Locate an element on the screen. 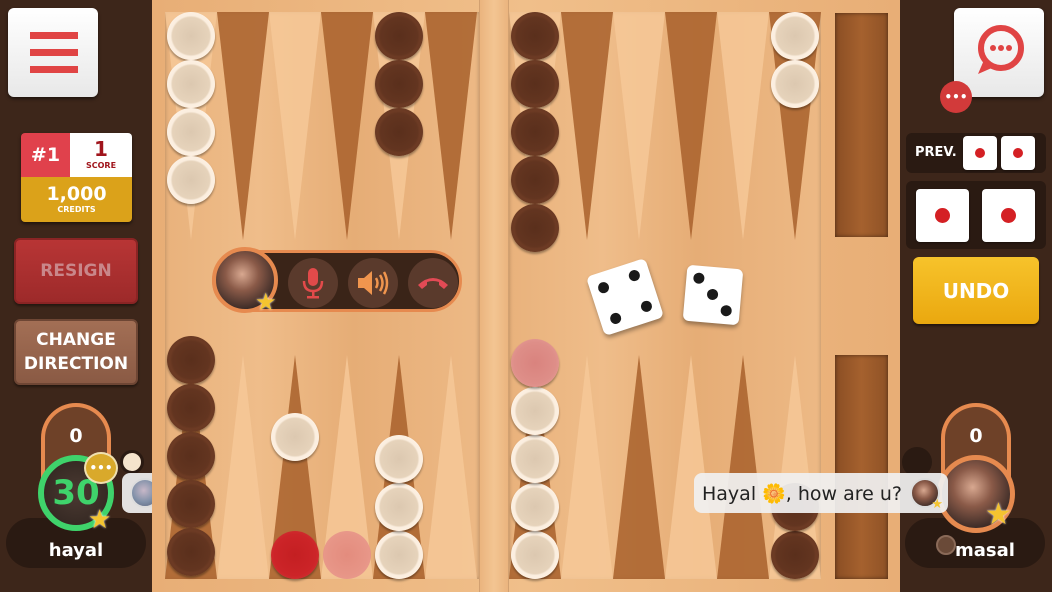 The height and width of the screenshot is (592, 1052). left-borne-off-count: 0 is located at coordinates (76, 436).